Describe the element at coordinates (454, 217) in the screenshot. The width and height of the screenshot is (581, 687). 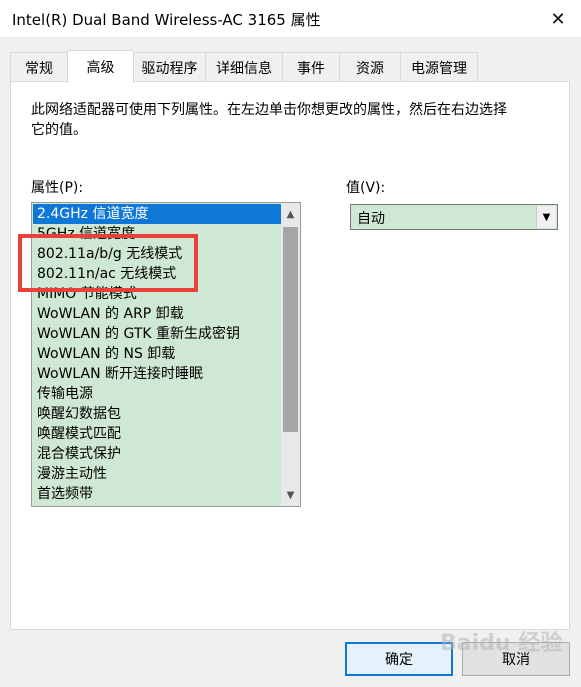
I see `value-dropdown: 自动 ▼` at that location.